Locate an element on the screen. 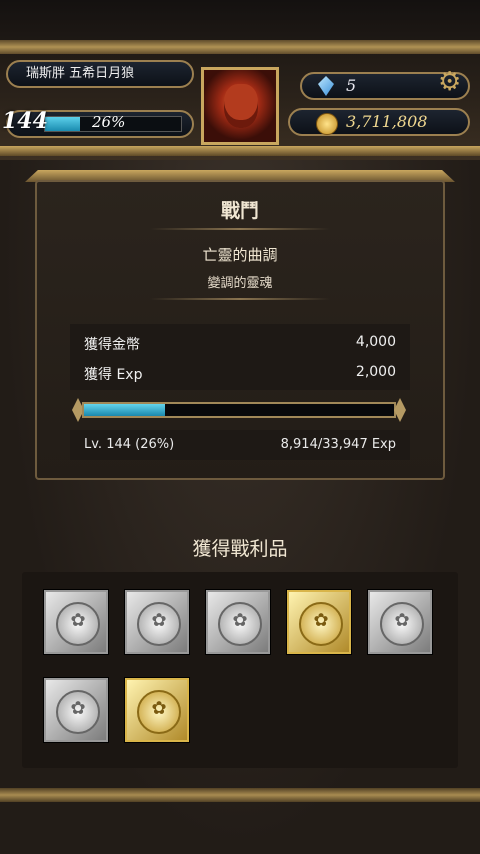 The image size is (480, 854). reward-stats: 獲得金幣 4,000 獲得 Exp 2,000 is located at coordinates (240, 357).